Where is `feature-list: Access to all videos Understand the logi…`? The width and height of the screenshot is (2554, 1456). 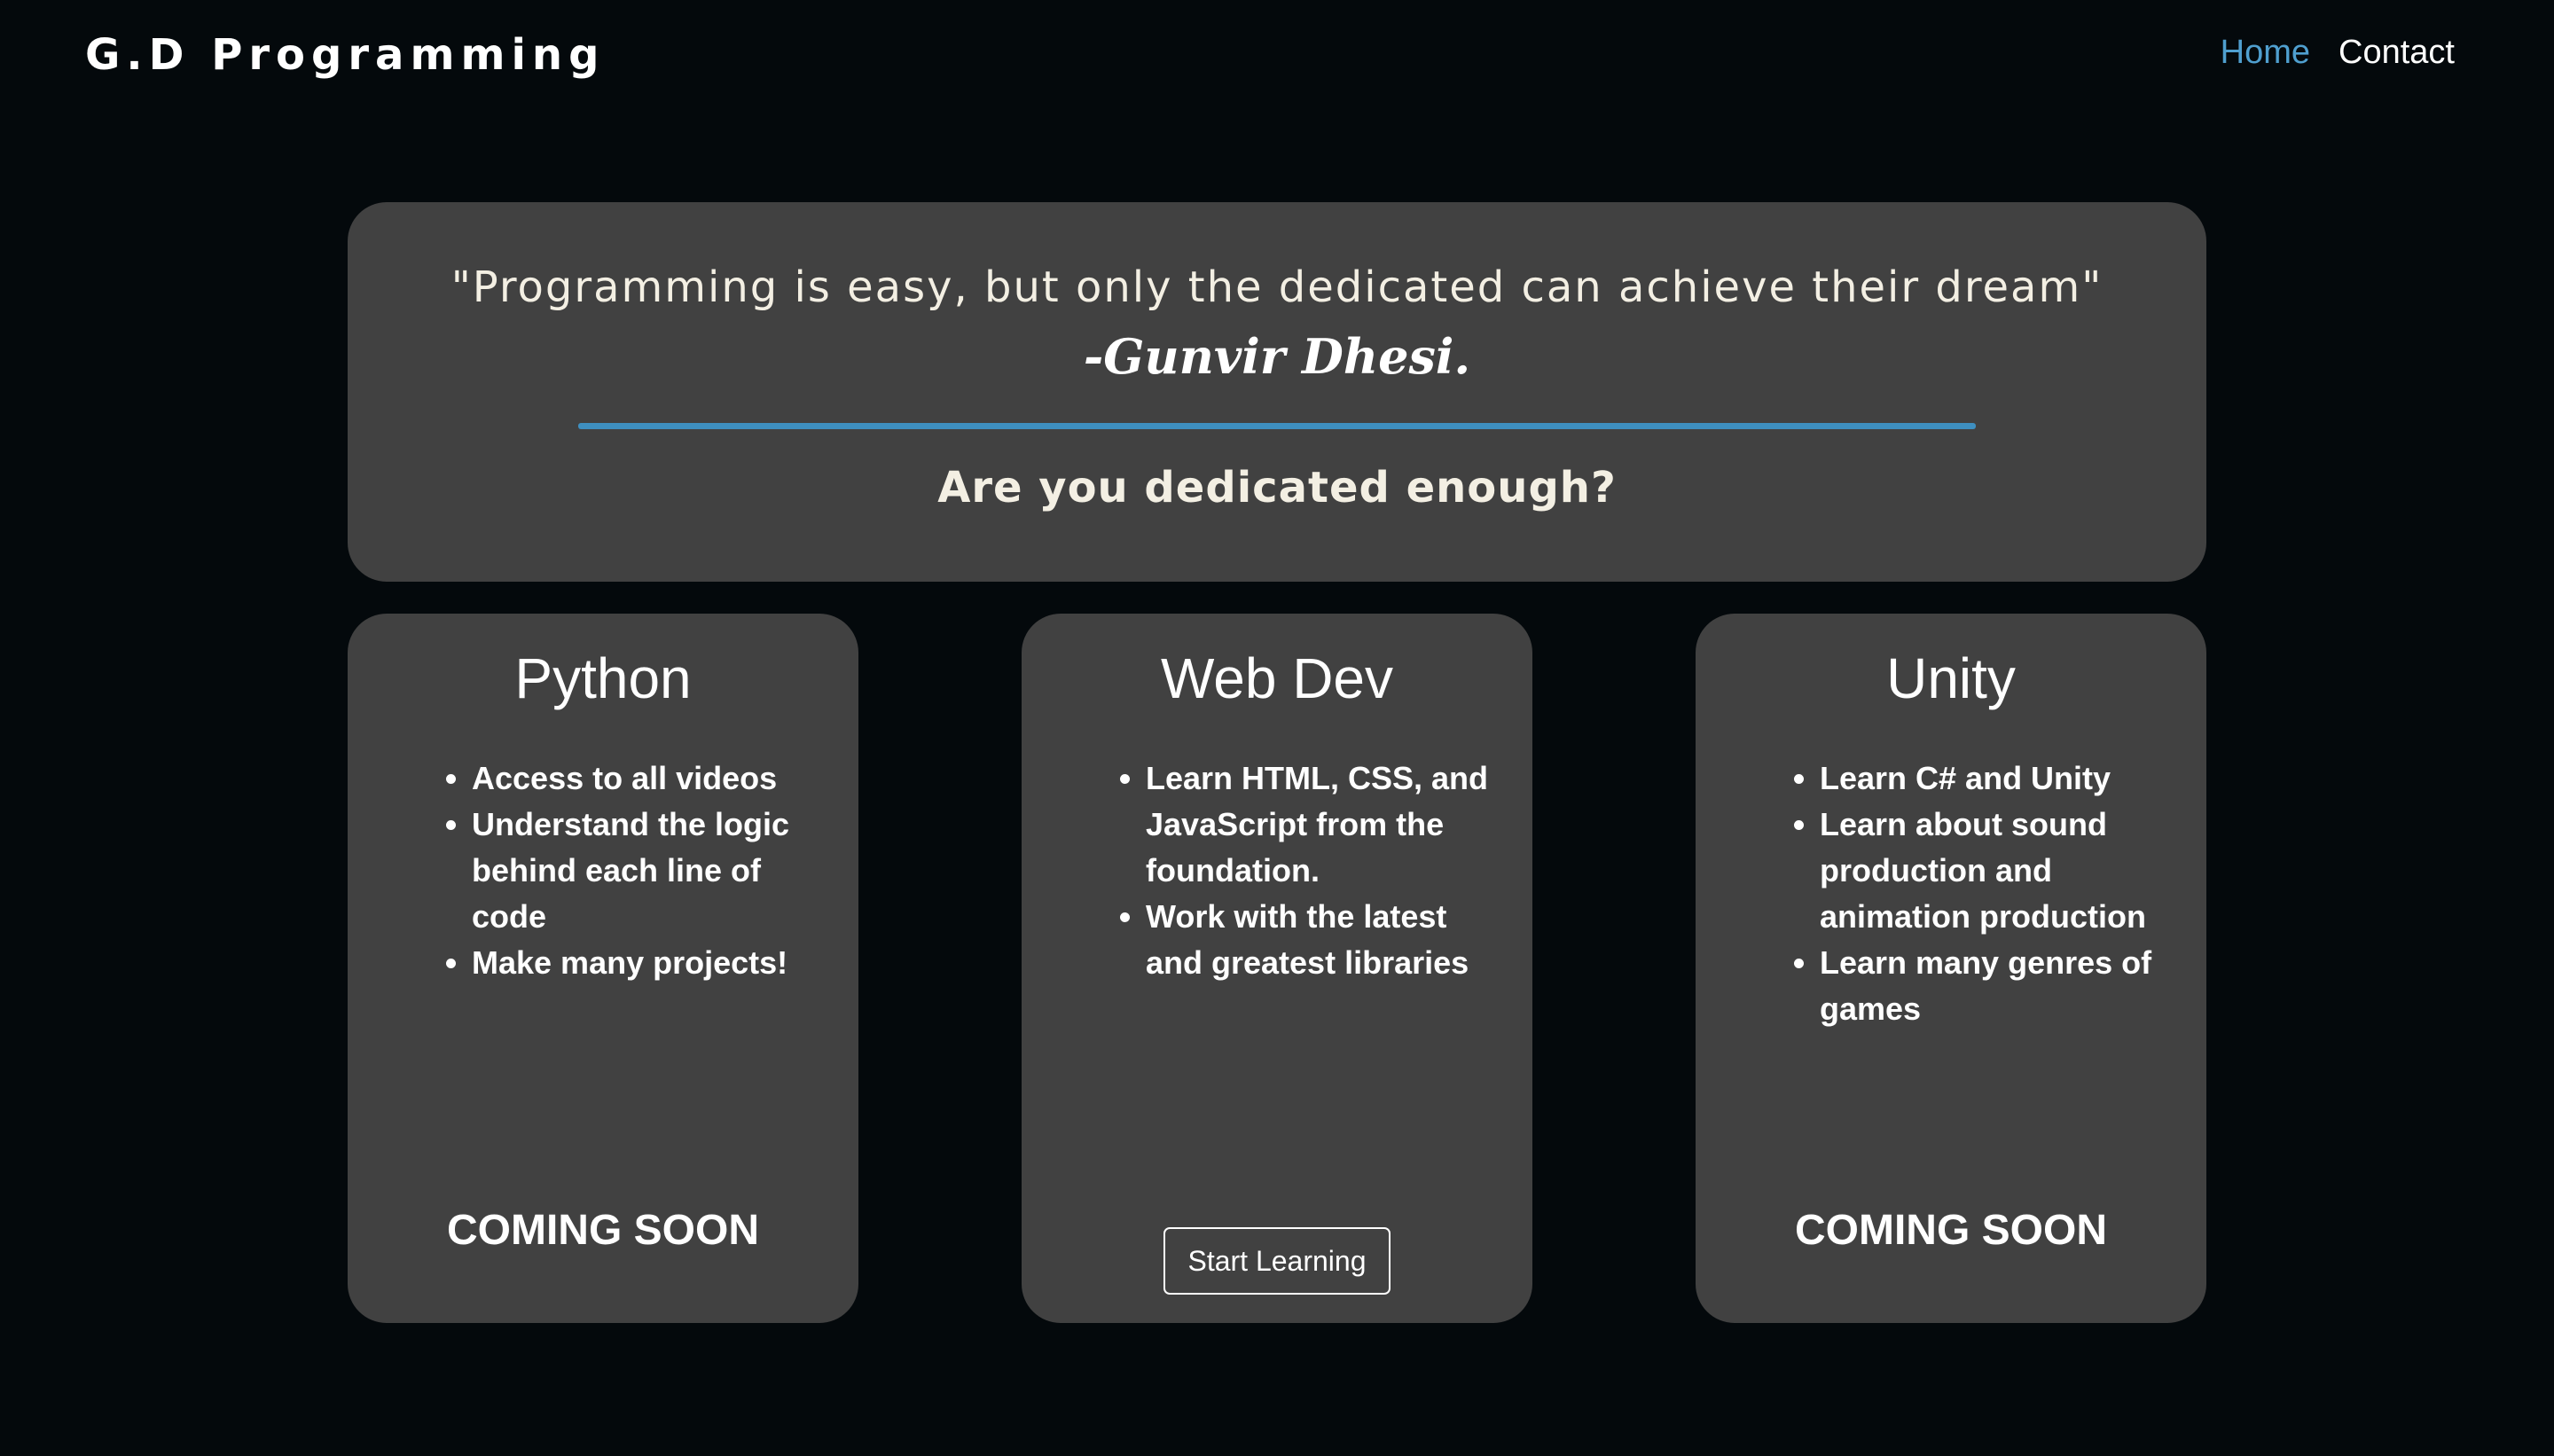
feature-list: Access to all videos Understand the logi… is located at coordinates (603, 870).